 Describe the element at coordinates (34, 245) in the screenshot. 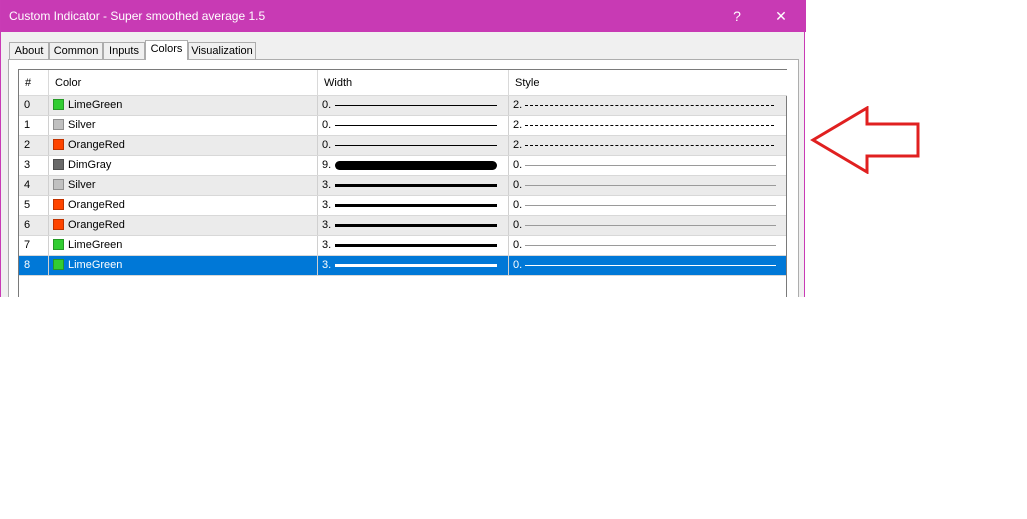

I see `row-index: 7` at that location.